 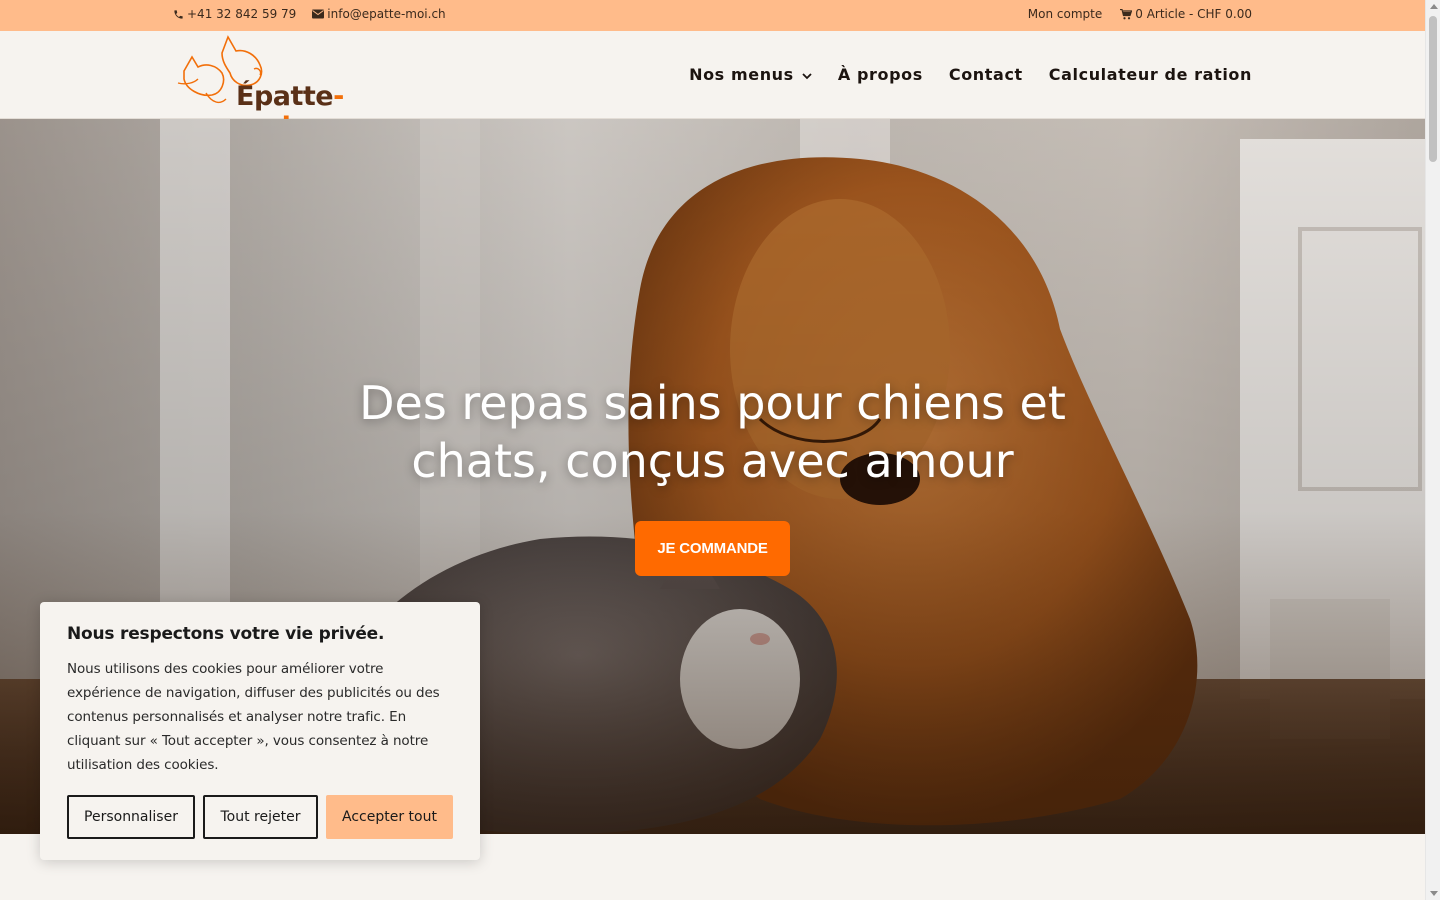 What do you see at coordinates (131, 817) in the screenshot?
I see `customize-button: Personnaliser` at bounding box center [131, 817].